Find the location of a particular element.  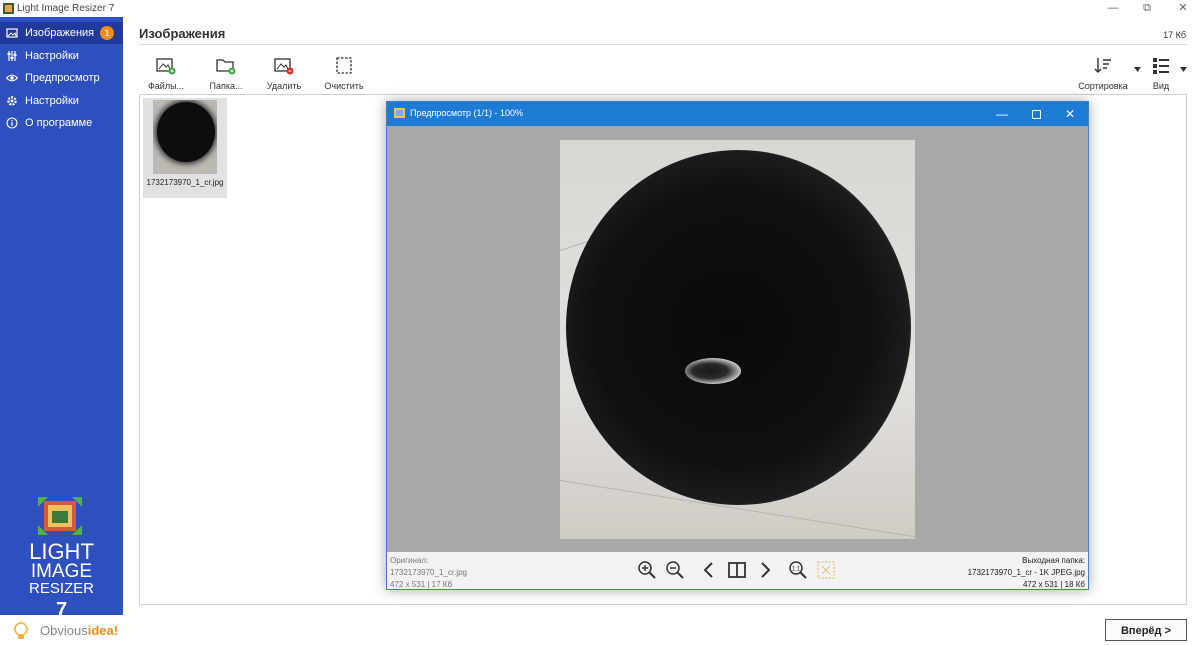

eye-icon is located at coordinates (12, 78).